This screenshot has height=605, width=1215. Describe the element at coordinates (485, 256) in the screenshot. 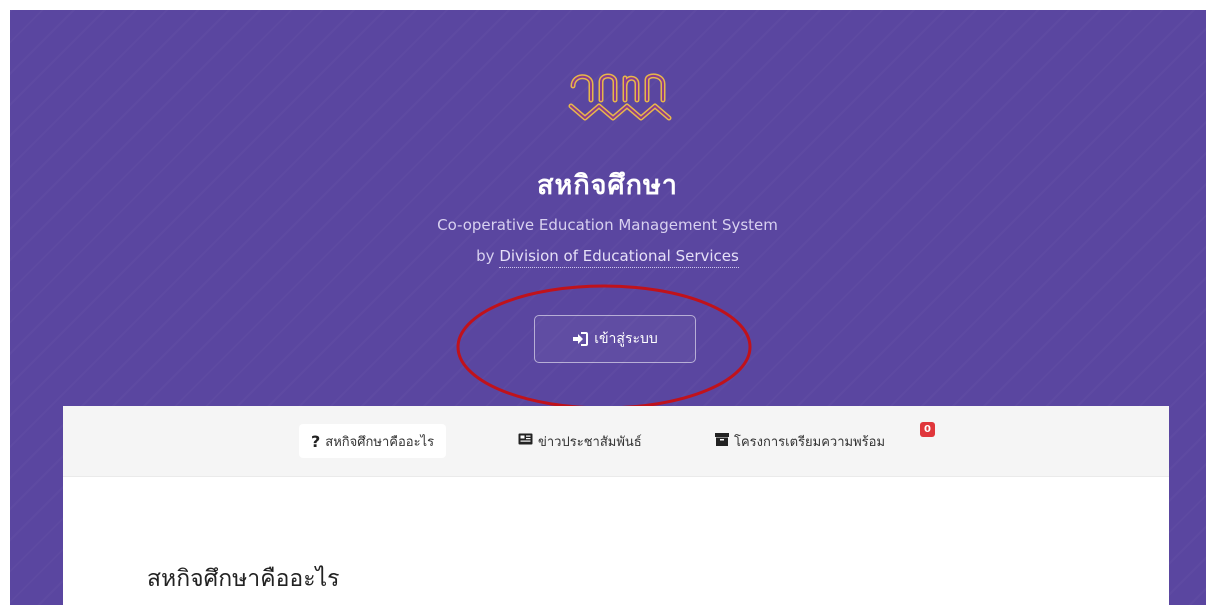

I see `byline-prefix: by` at that location.